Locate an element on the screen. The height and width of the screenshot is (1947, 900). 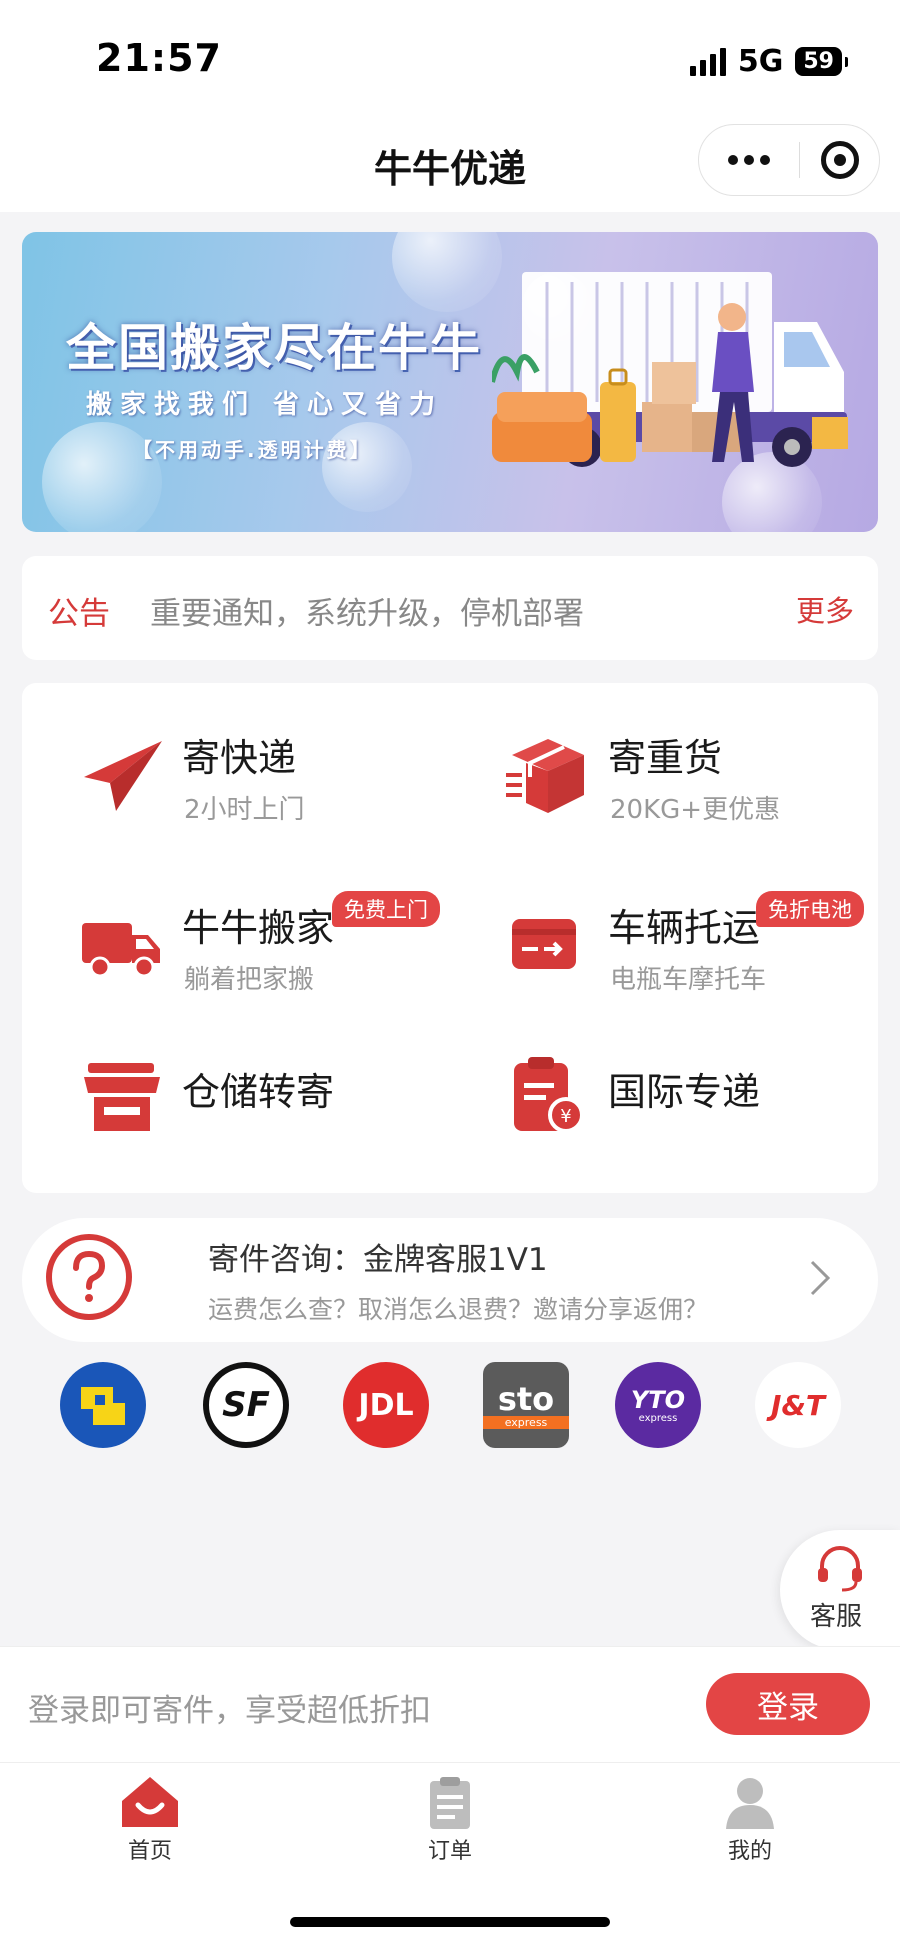
status-bar: 21:57 5G 59 is located at coordinates (450, 55).